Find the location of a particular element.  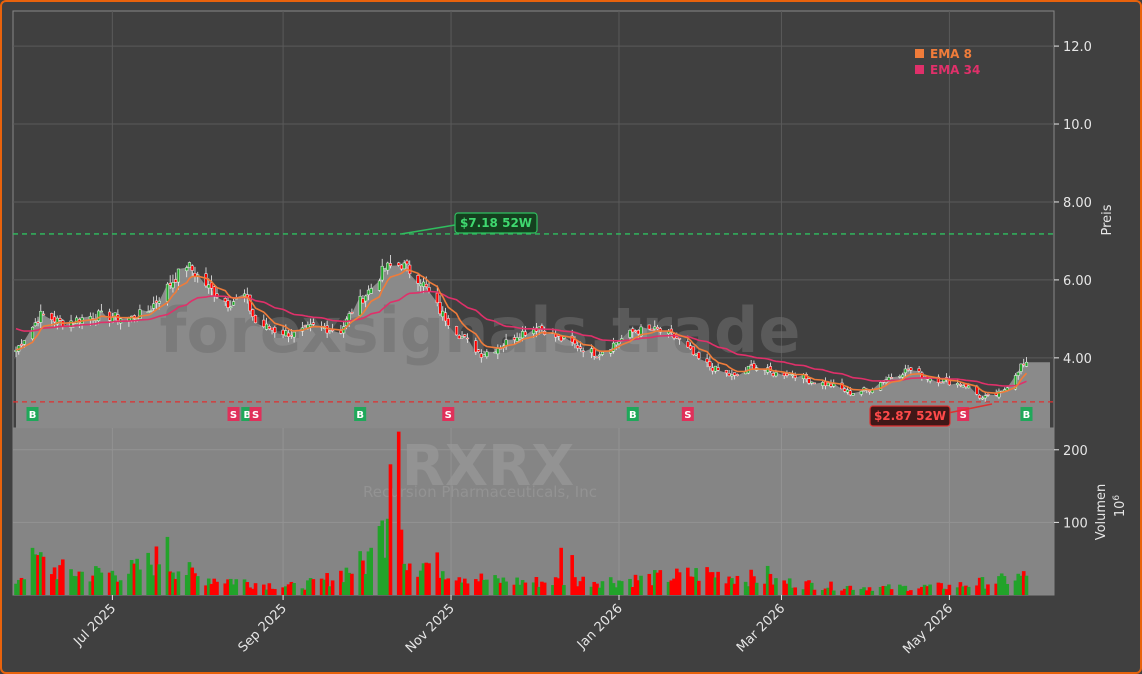

time-tick-label: Sep 2025 is located at coordinates (263, 628).